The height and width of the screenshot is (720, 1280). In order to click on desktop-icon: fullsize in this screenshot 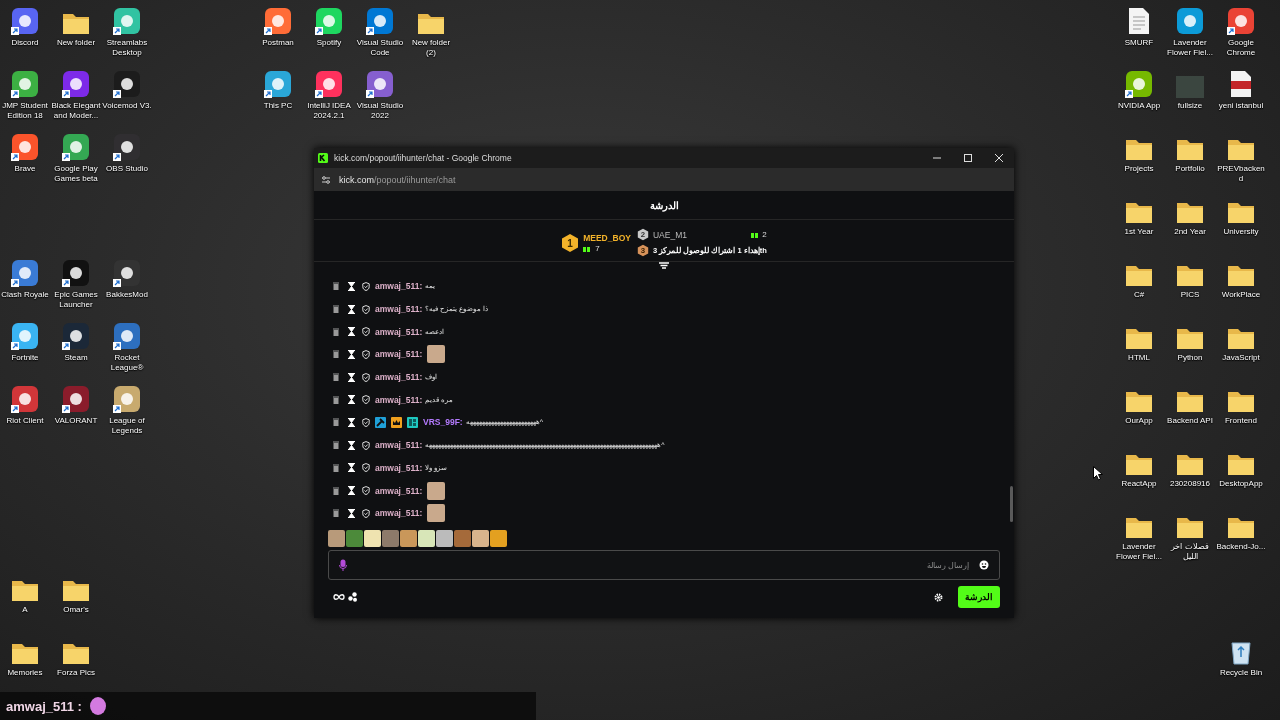, I will do `click(1190, 94)`.